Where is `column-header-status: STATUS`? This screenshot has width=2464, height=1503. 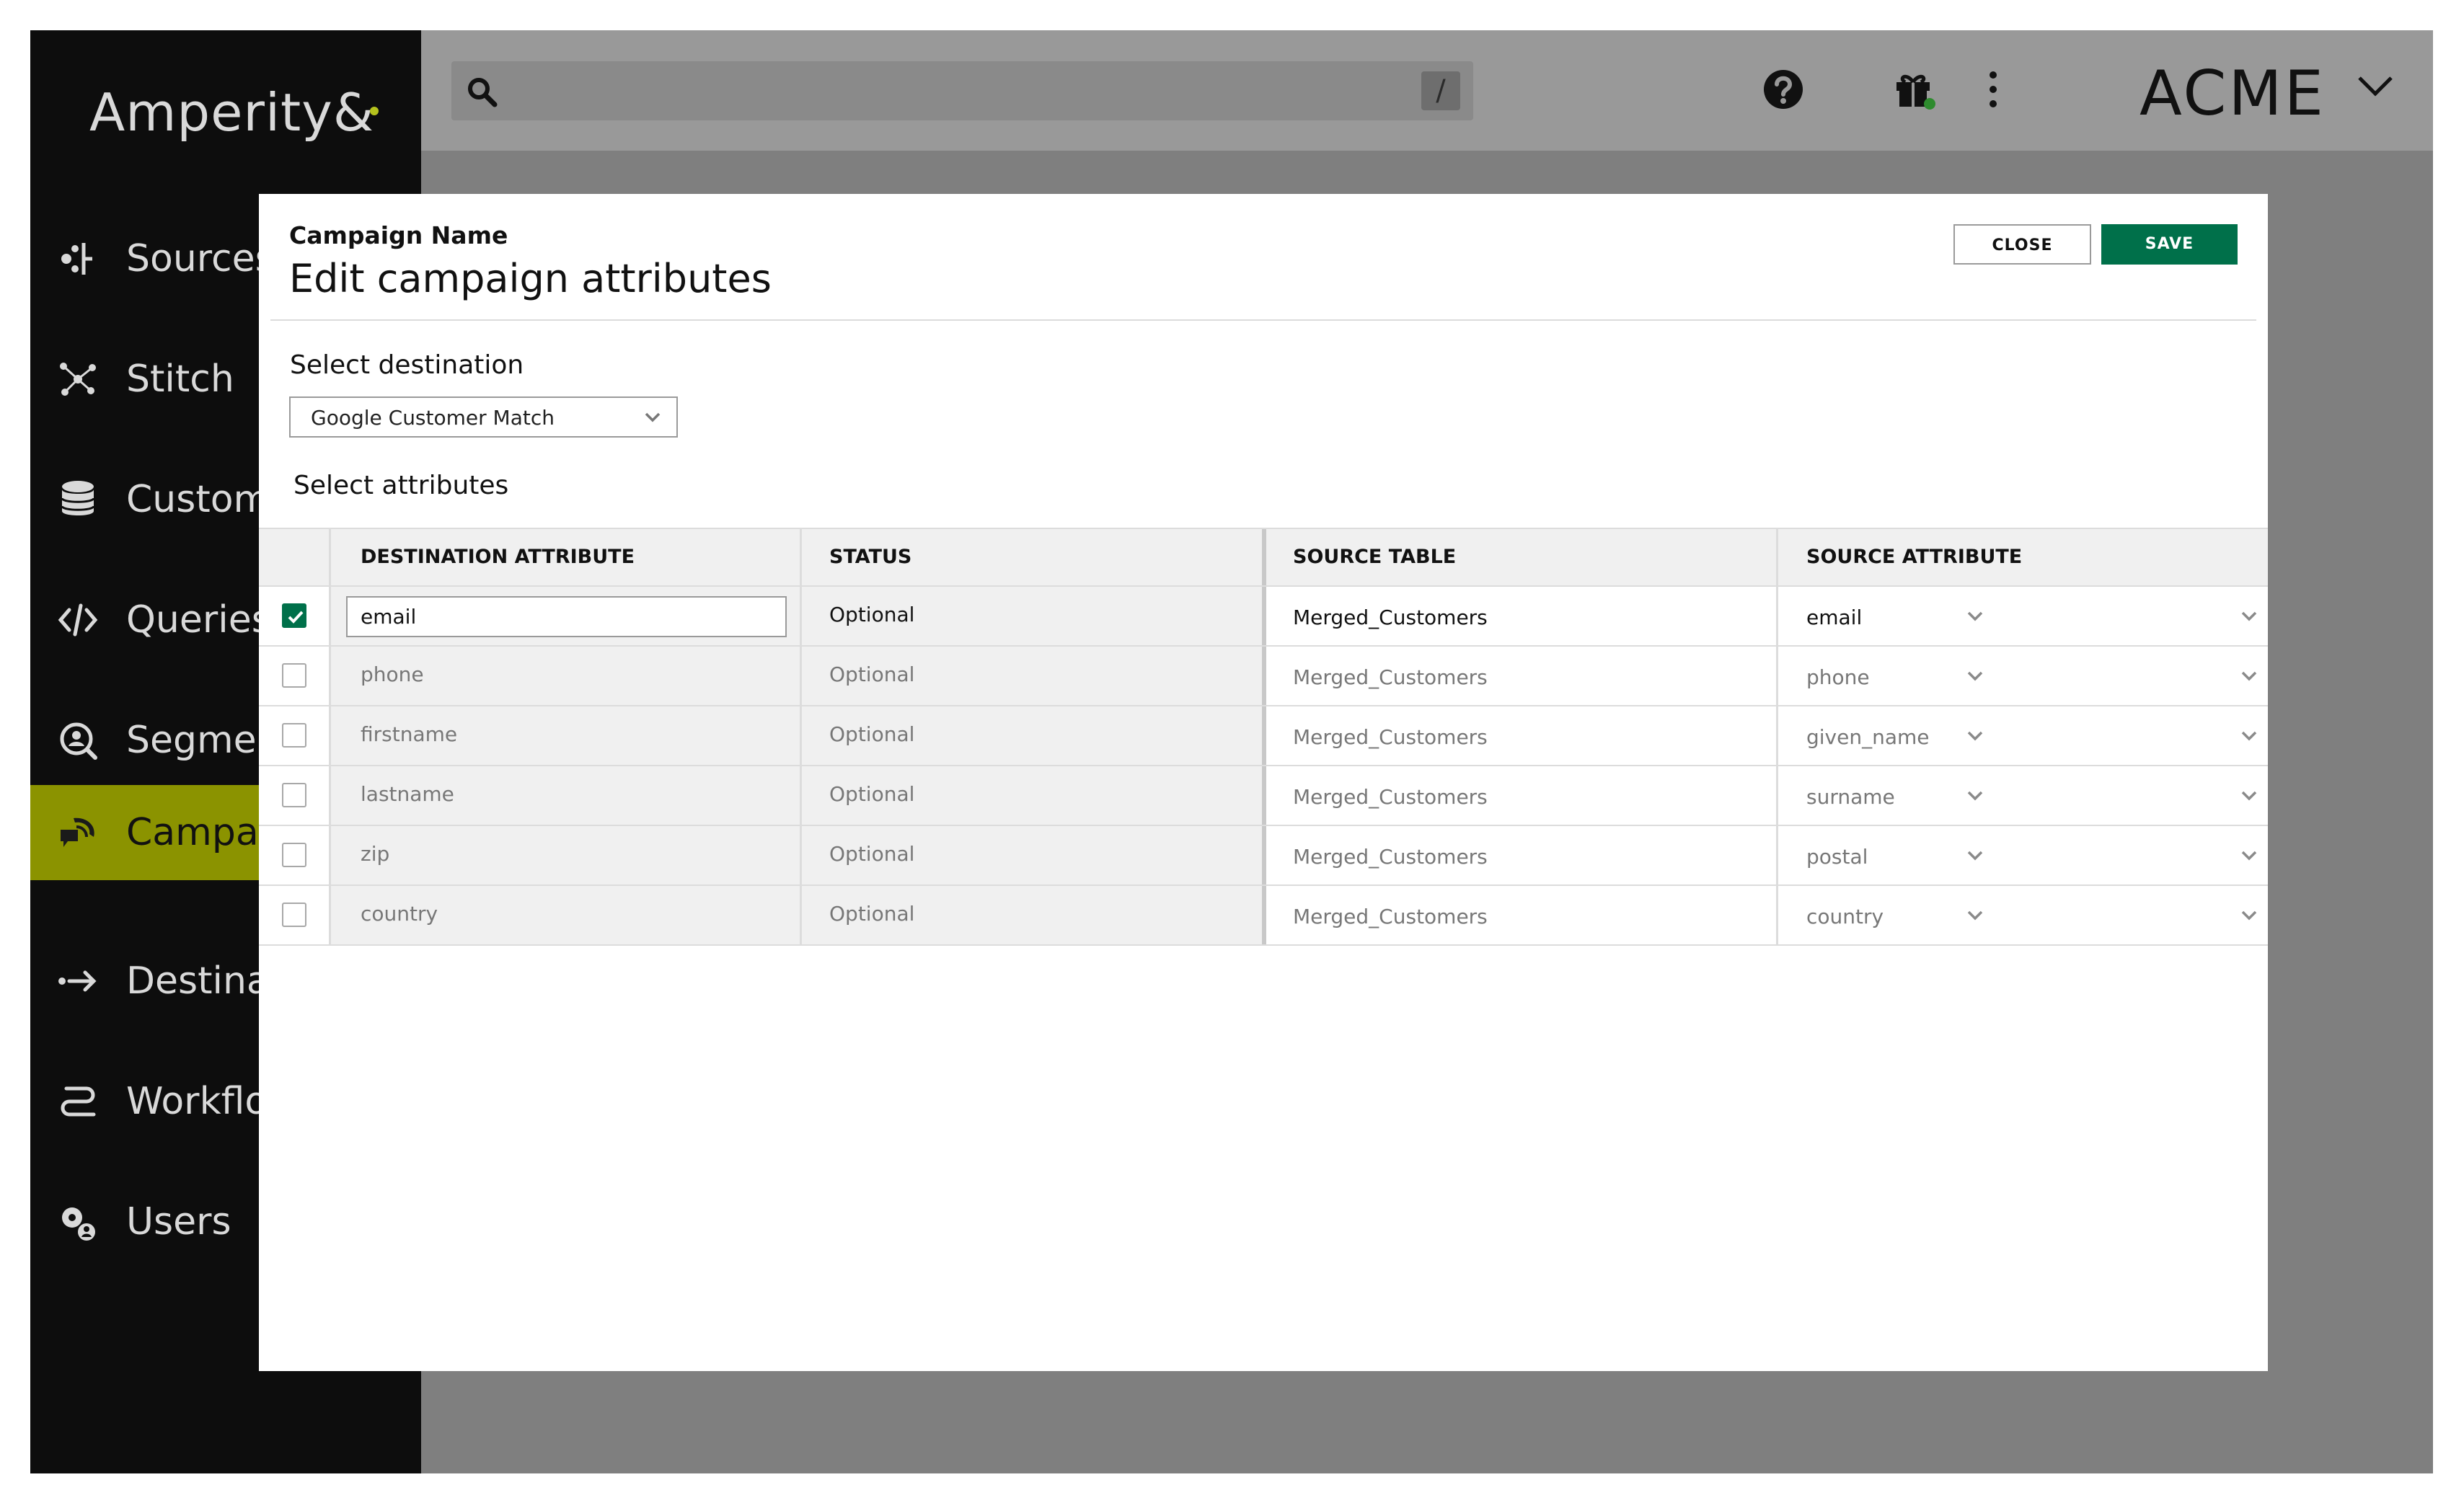 column-header-status: STATUS is located at coordinates (870, 557).